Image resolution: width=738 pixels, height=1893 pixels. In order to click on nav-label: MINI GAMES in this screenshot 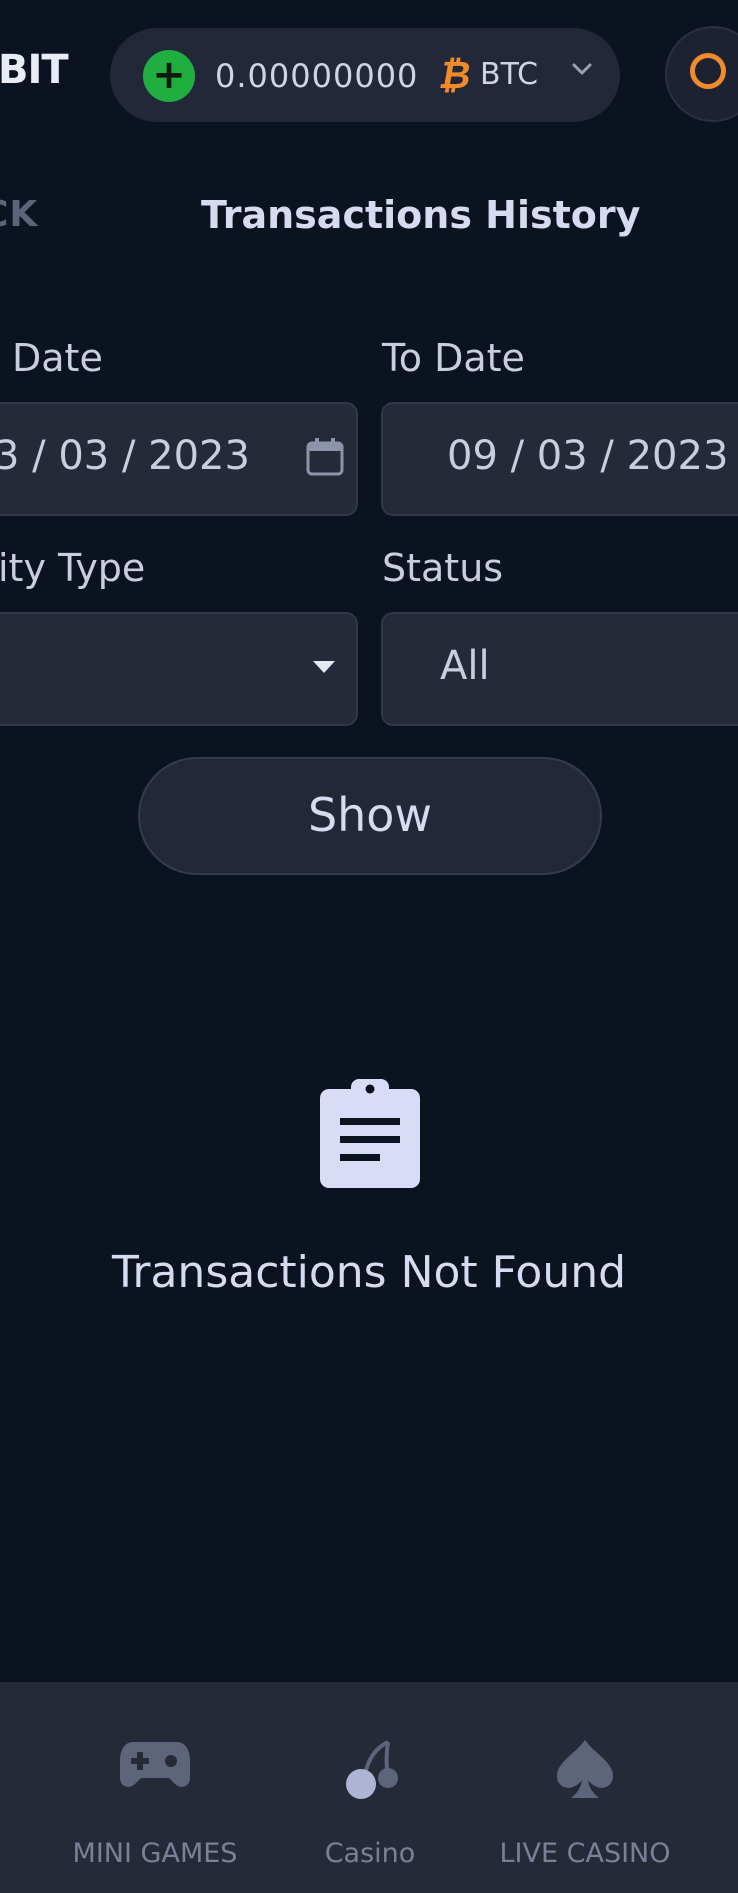, I will do `click(155, 1853)`.